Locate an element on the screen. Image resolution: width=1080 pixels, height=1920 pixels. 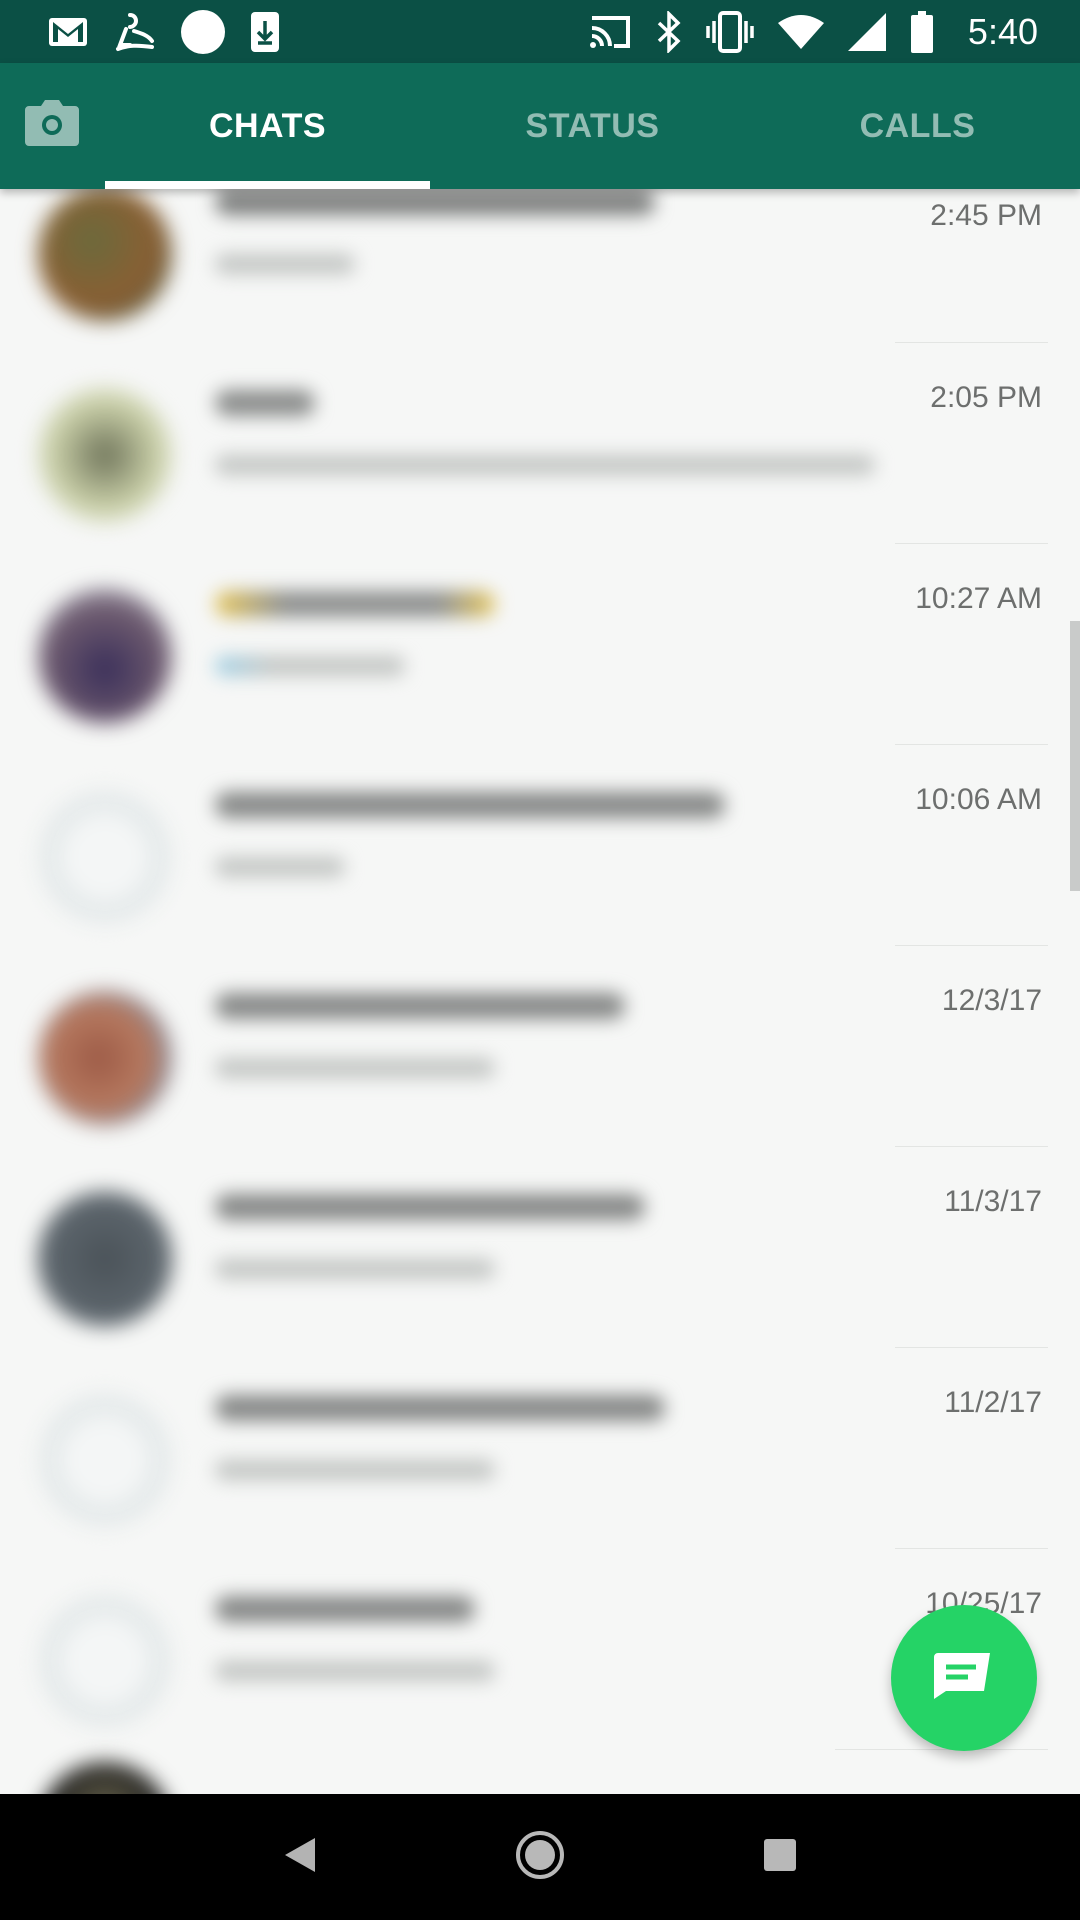
chat-time: 2:05 PM is located at coordinates (986, 397).